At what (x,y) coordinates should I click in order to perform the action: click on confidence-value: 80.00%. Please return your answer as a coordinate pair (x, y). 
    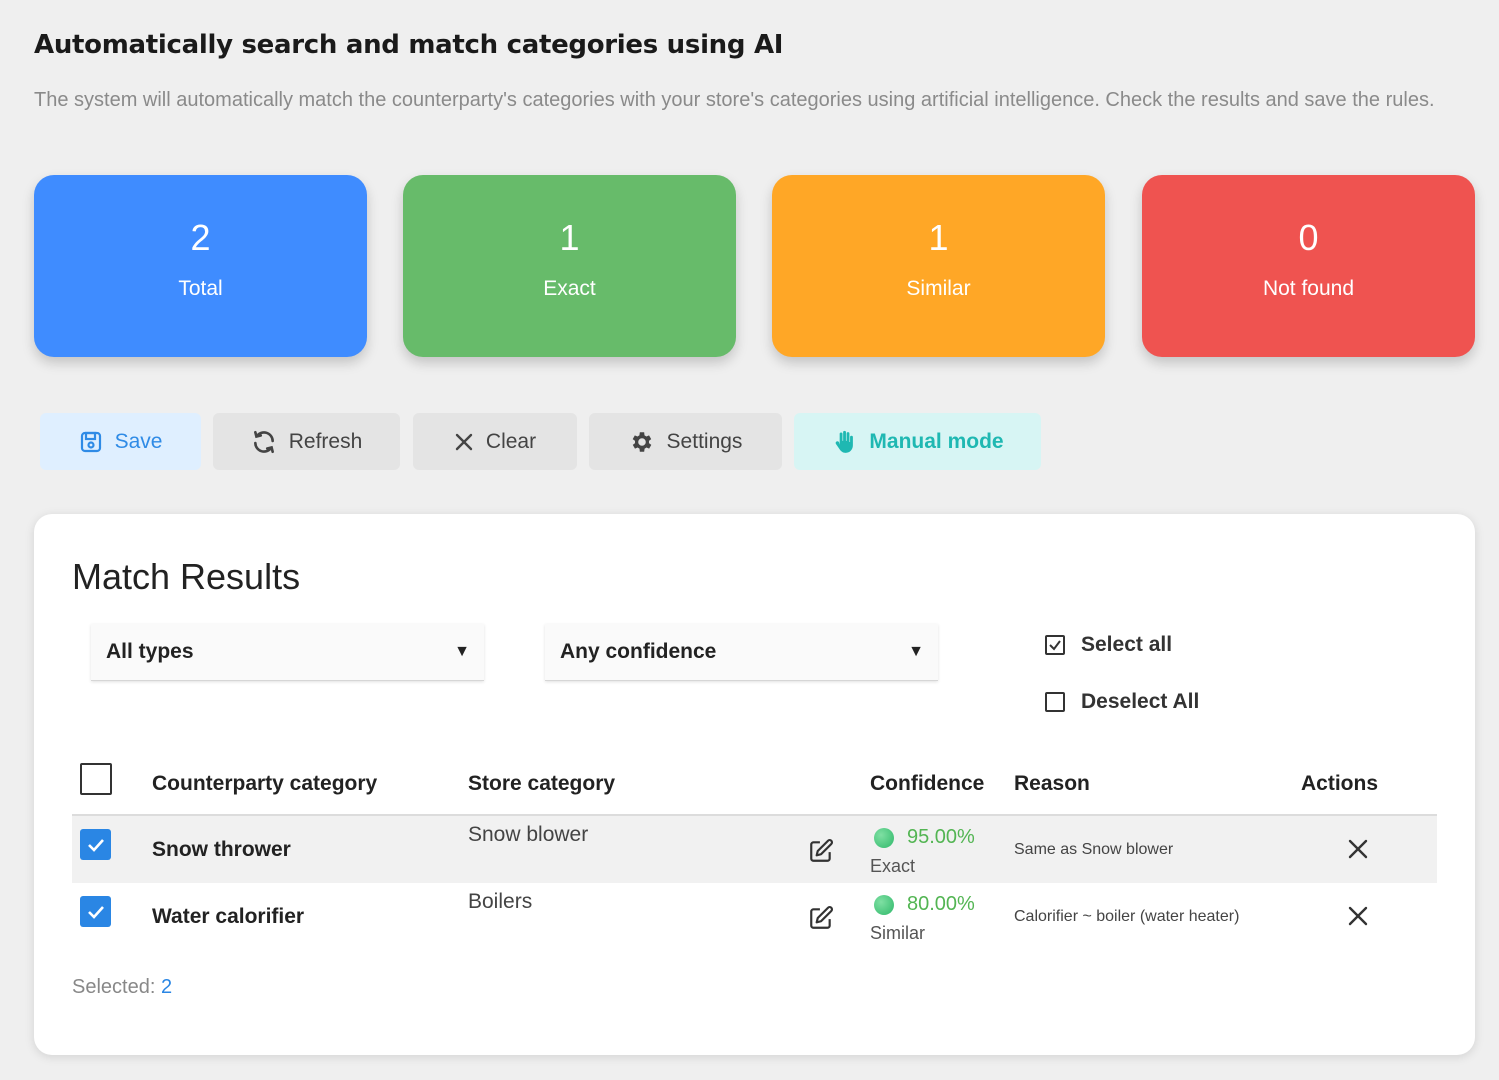
    Looking at the image, I should click on (924, 904).